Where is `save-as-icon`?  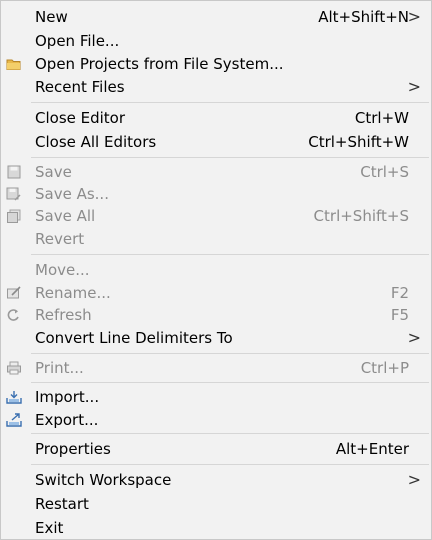
save-as-icon is located at coordinates (13, 194).